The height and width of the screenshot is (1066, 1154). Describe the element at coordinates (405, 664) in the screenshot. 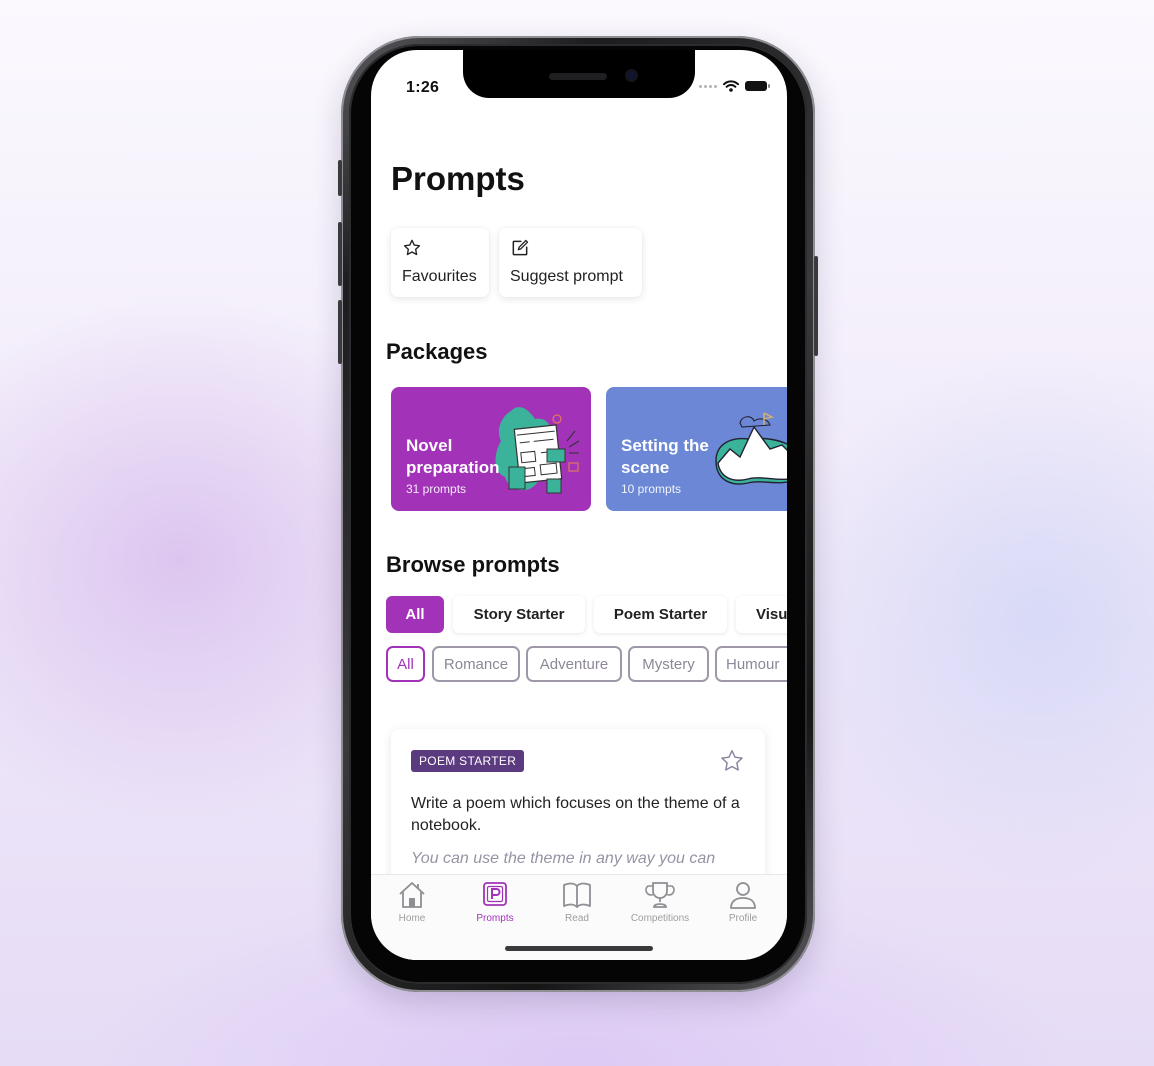

I see `genre-tag-all: All` at that location.